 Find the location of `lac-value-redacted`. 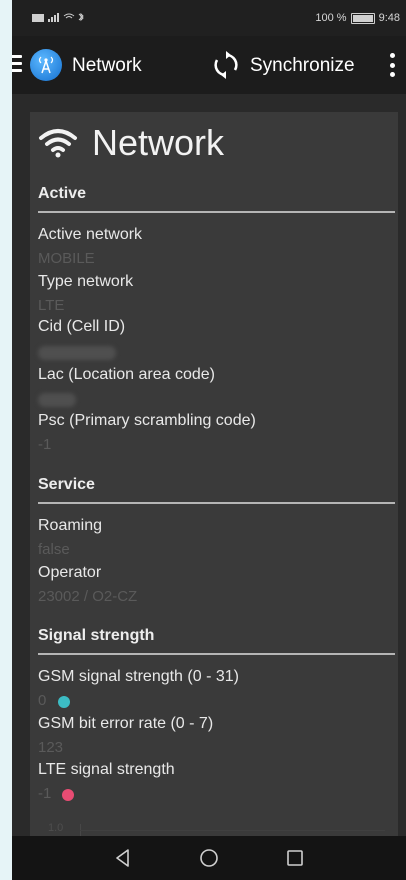

lac-value-redacted is located at coordinates (57, 400).